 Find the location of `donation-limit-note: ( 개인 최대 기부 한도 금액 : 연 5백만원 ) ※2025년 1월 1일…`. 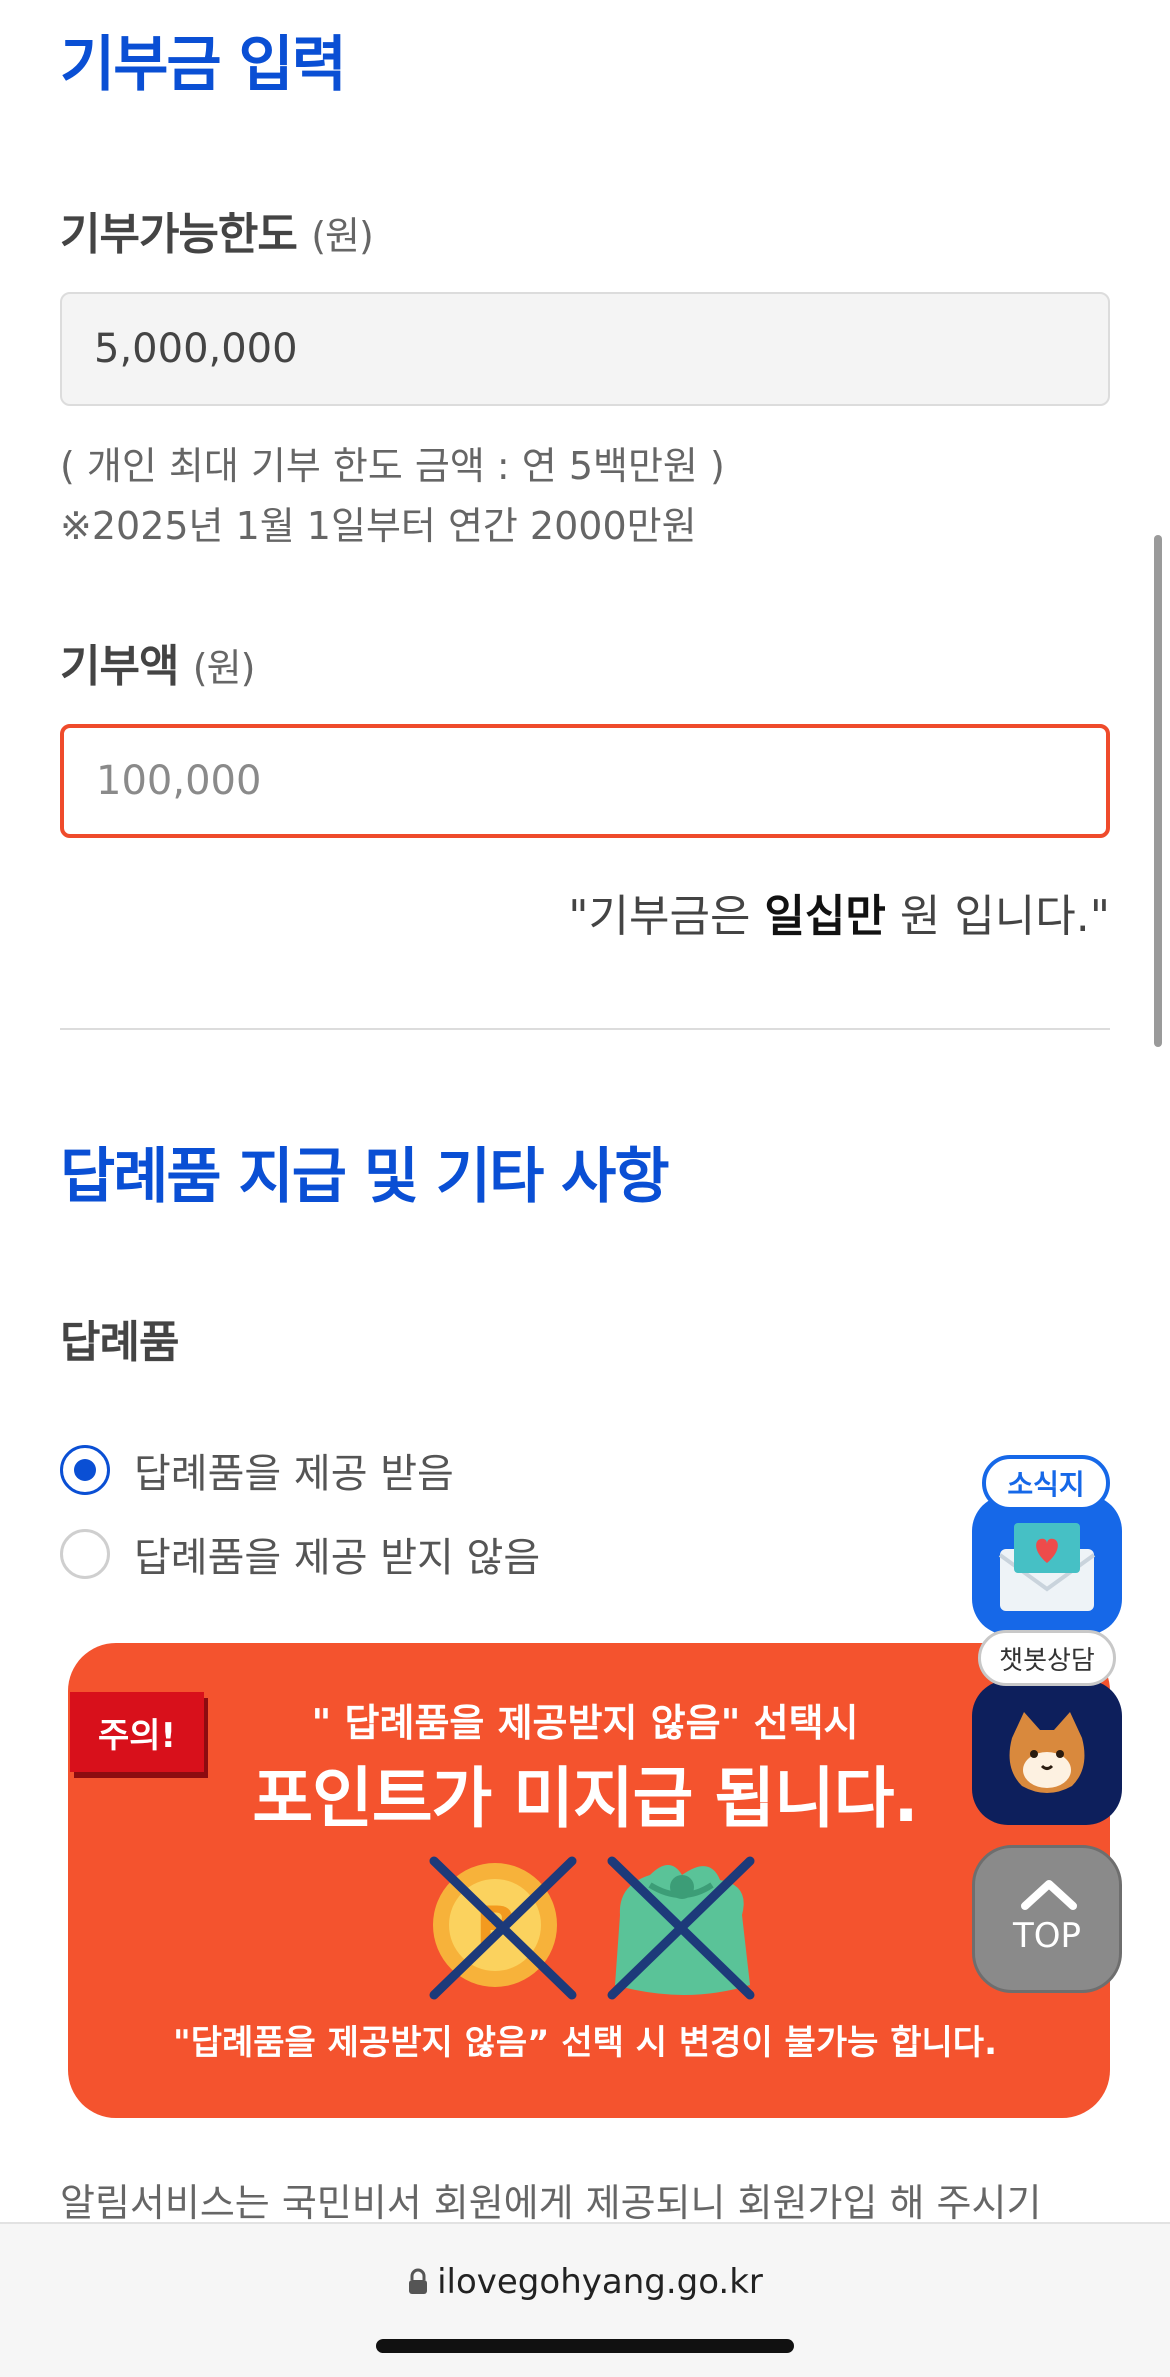

donation-limit-note: ( 개인 최대 기부 한도 금액 : 연 5백만원 ) ※2025년 1월 1일… is located at coordinates (392, 496).